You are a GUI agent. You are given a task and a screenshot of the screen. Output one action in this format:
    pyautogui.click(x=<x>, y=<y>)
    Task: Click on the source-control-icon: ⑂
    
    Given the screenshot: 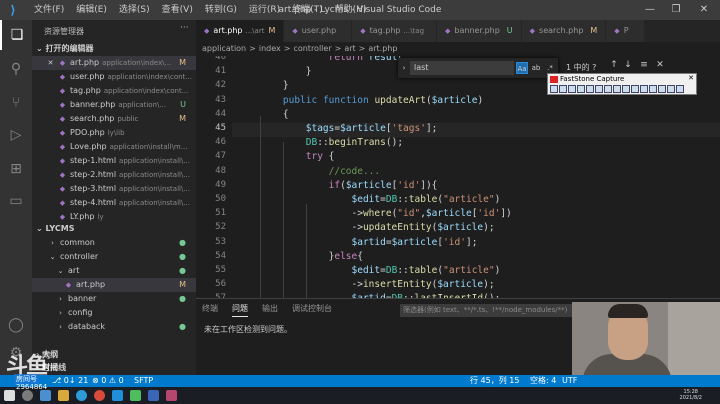 What is the action you would take?
    pyautogui.click(x=16, y=103)
    